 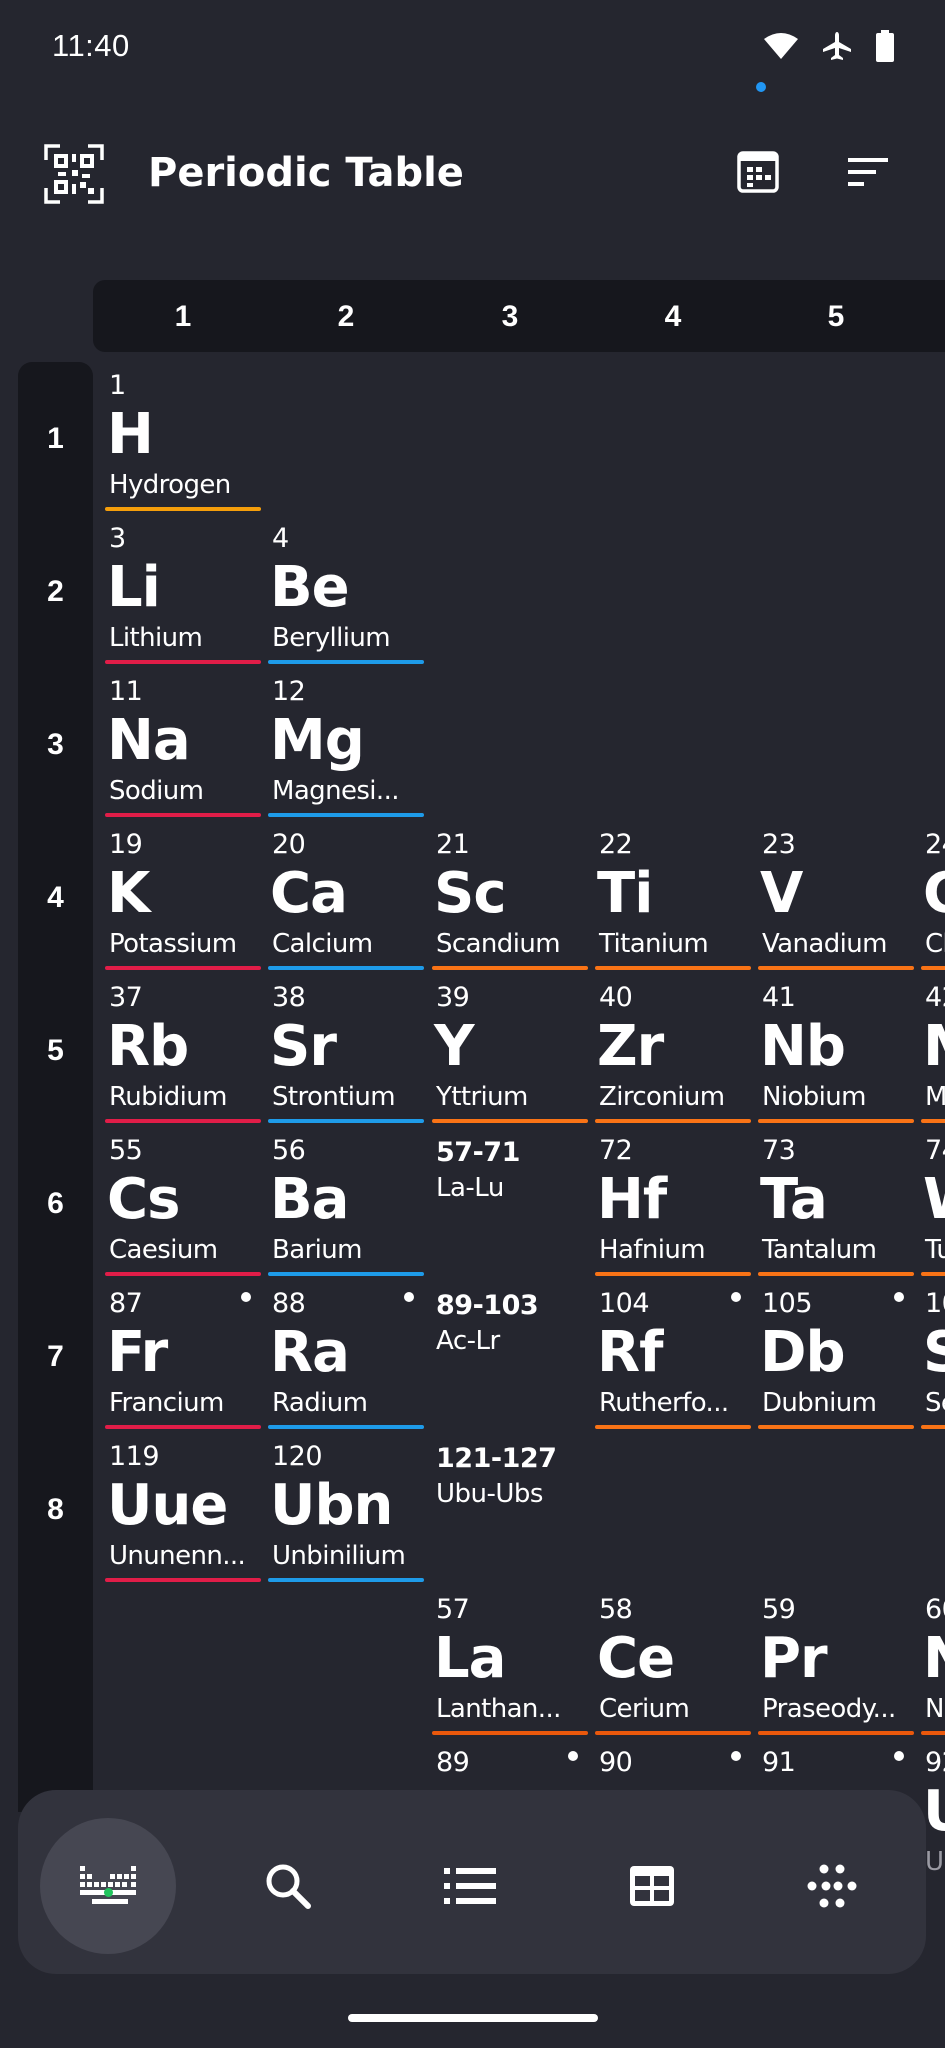 What do you see at coordinates (935, 1862) in the screenshot?
I see `element-name: Ur` at bounding box center [935, 1862].